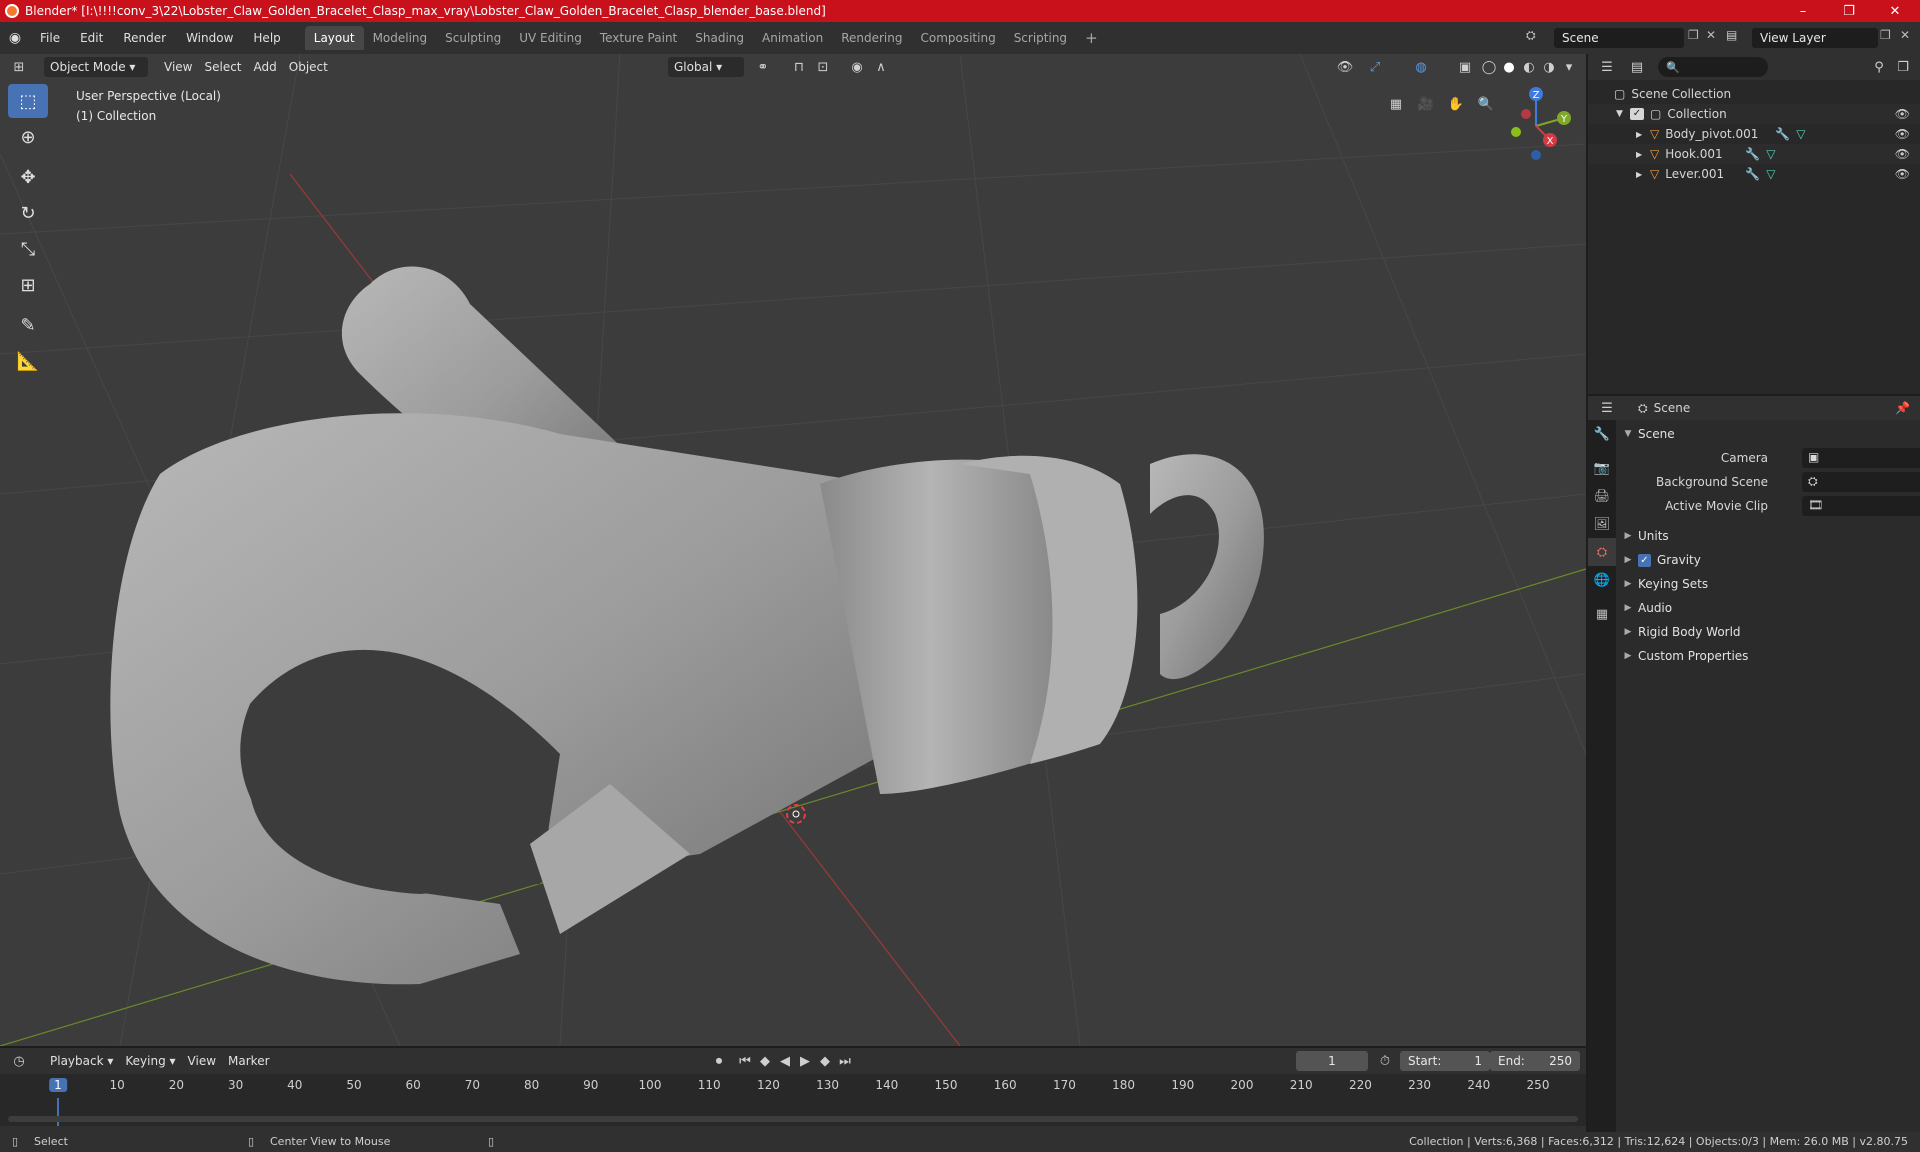 The height and width of the screenshot is (1152, 1920). Describe the element at coordinates (792, 38) in the screenshot. I see `tab-animation: Animation` at that location.